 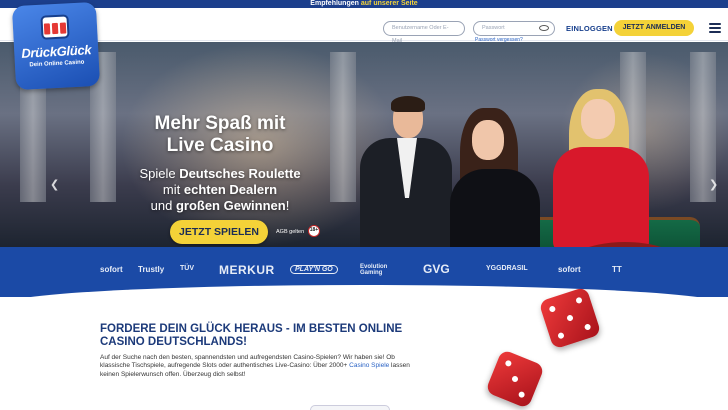 What do you see at coordinates (111, 269) in the screenshot?
I see `provider-logo-sofort: sofort` at bounding box center [111, 269].